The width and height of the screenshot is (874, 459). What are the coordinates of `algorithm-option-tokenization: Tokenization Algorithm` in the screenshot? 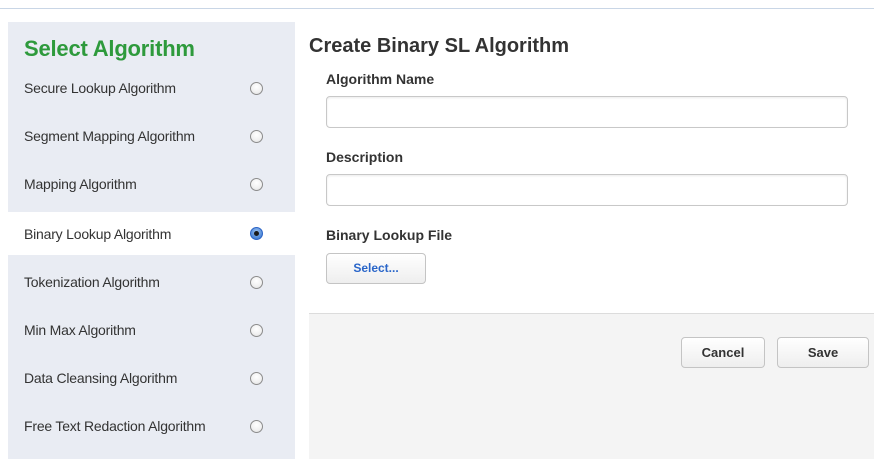 It's located at (151, 282).